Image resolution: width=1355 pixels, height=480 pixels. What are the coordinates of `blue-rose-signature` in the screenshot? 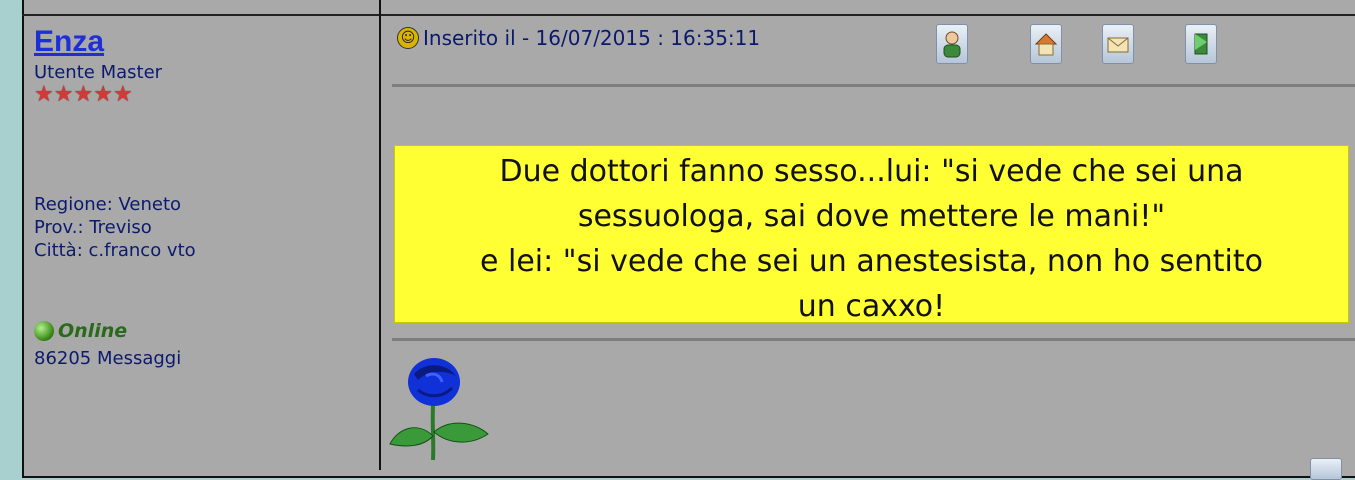 It's located at (439, 409).